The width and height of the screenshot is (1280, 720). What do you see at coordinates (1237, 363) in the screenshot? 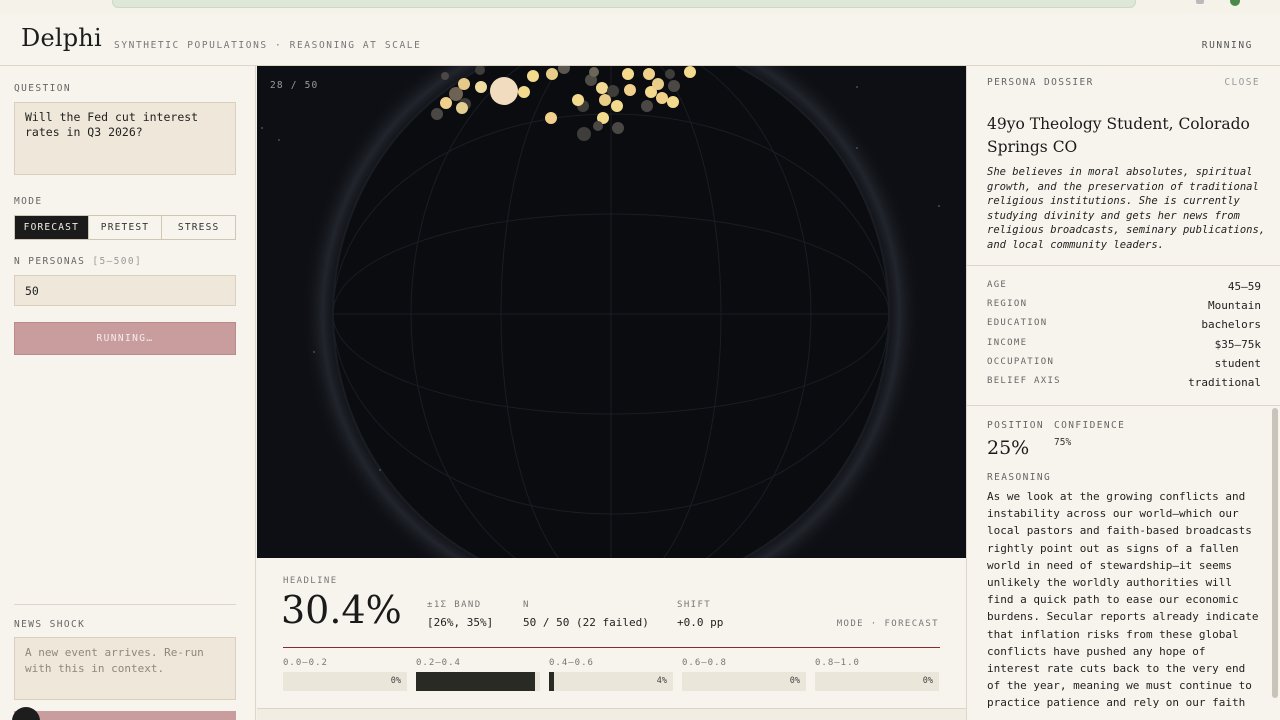
I see `attribute-value: student` at bounding box center [1237, 363].